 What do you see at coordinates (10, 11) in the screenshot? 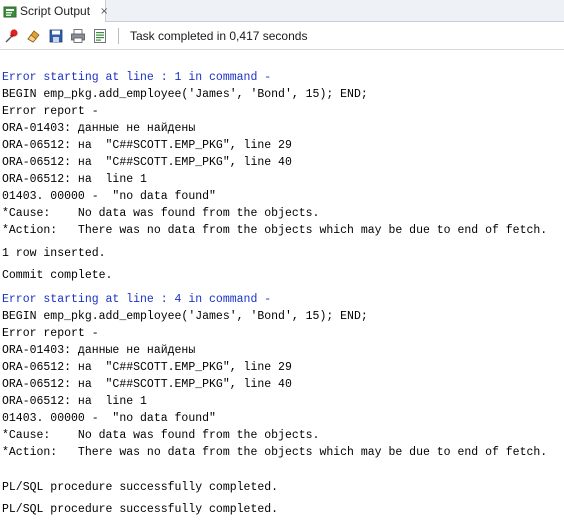
I see `script-output-icon` at bounding box center [10, 11].